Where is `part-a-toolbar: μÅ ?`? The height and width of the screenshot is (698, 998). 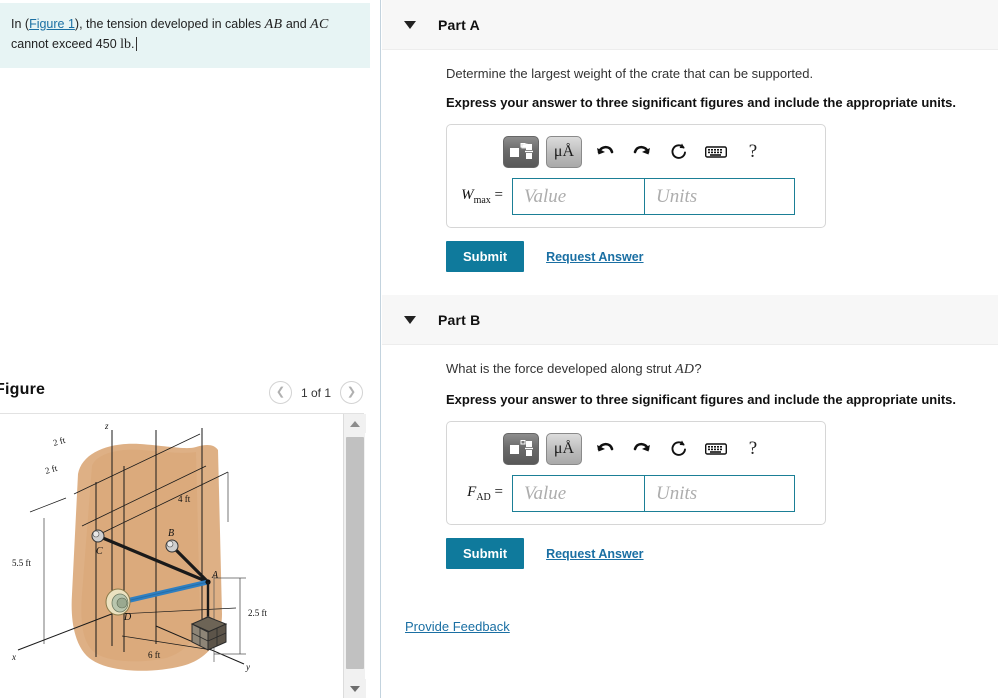
part-a-toolbar: μÅ ? is located at coordinates (636, 156).